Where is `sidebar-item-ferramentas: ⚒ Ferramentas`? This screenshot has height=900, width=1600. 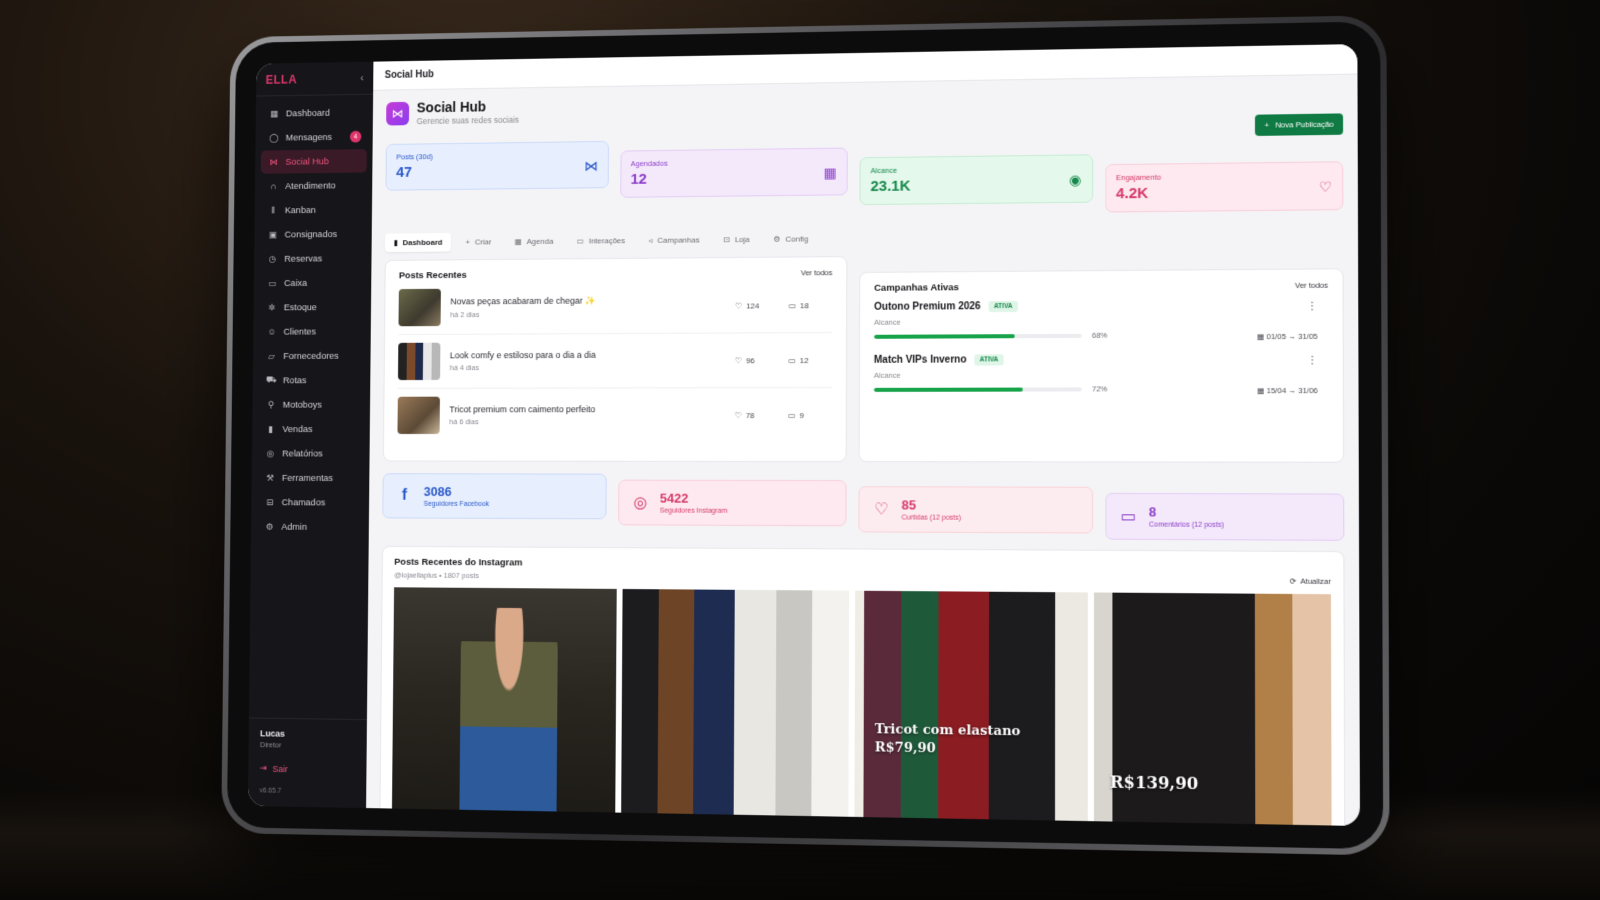
sidebar-item-ferramentas: ⚒ Ferramentas is located at coordinates (310, 478).